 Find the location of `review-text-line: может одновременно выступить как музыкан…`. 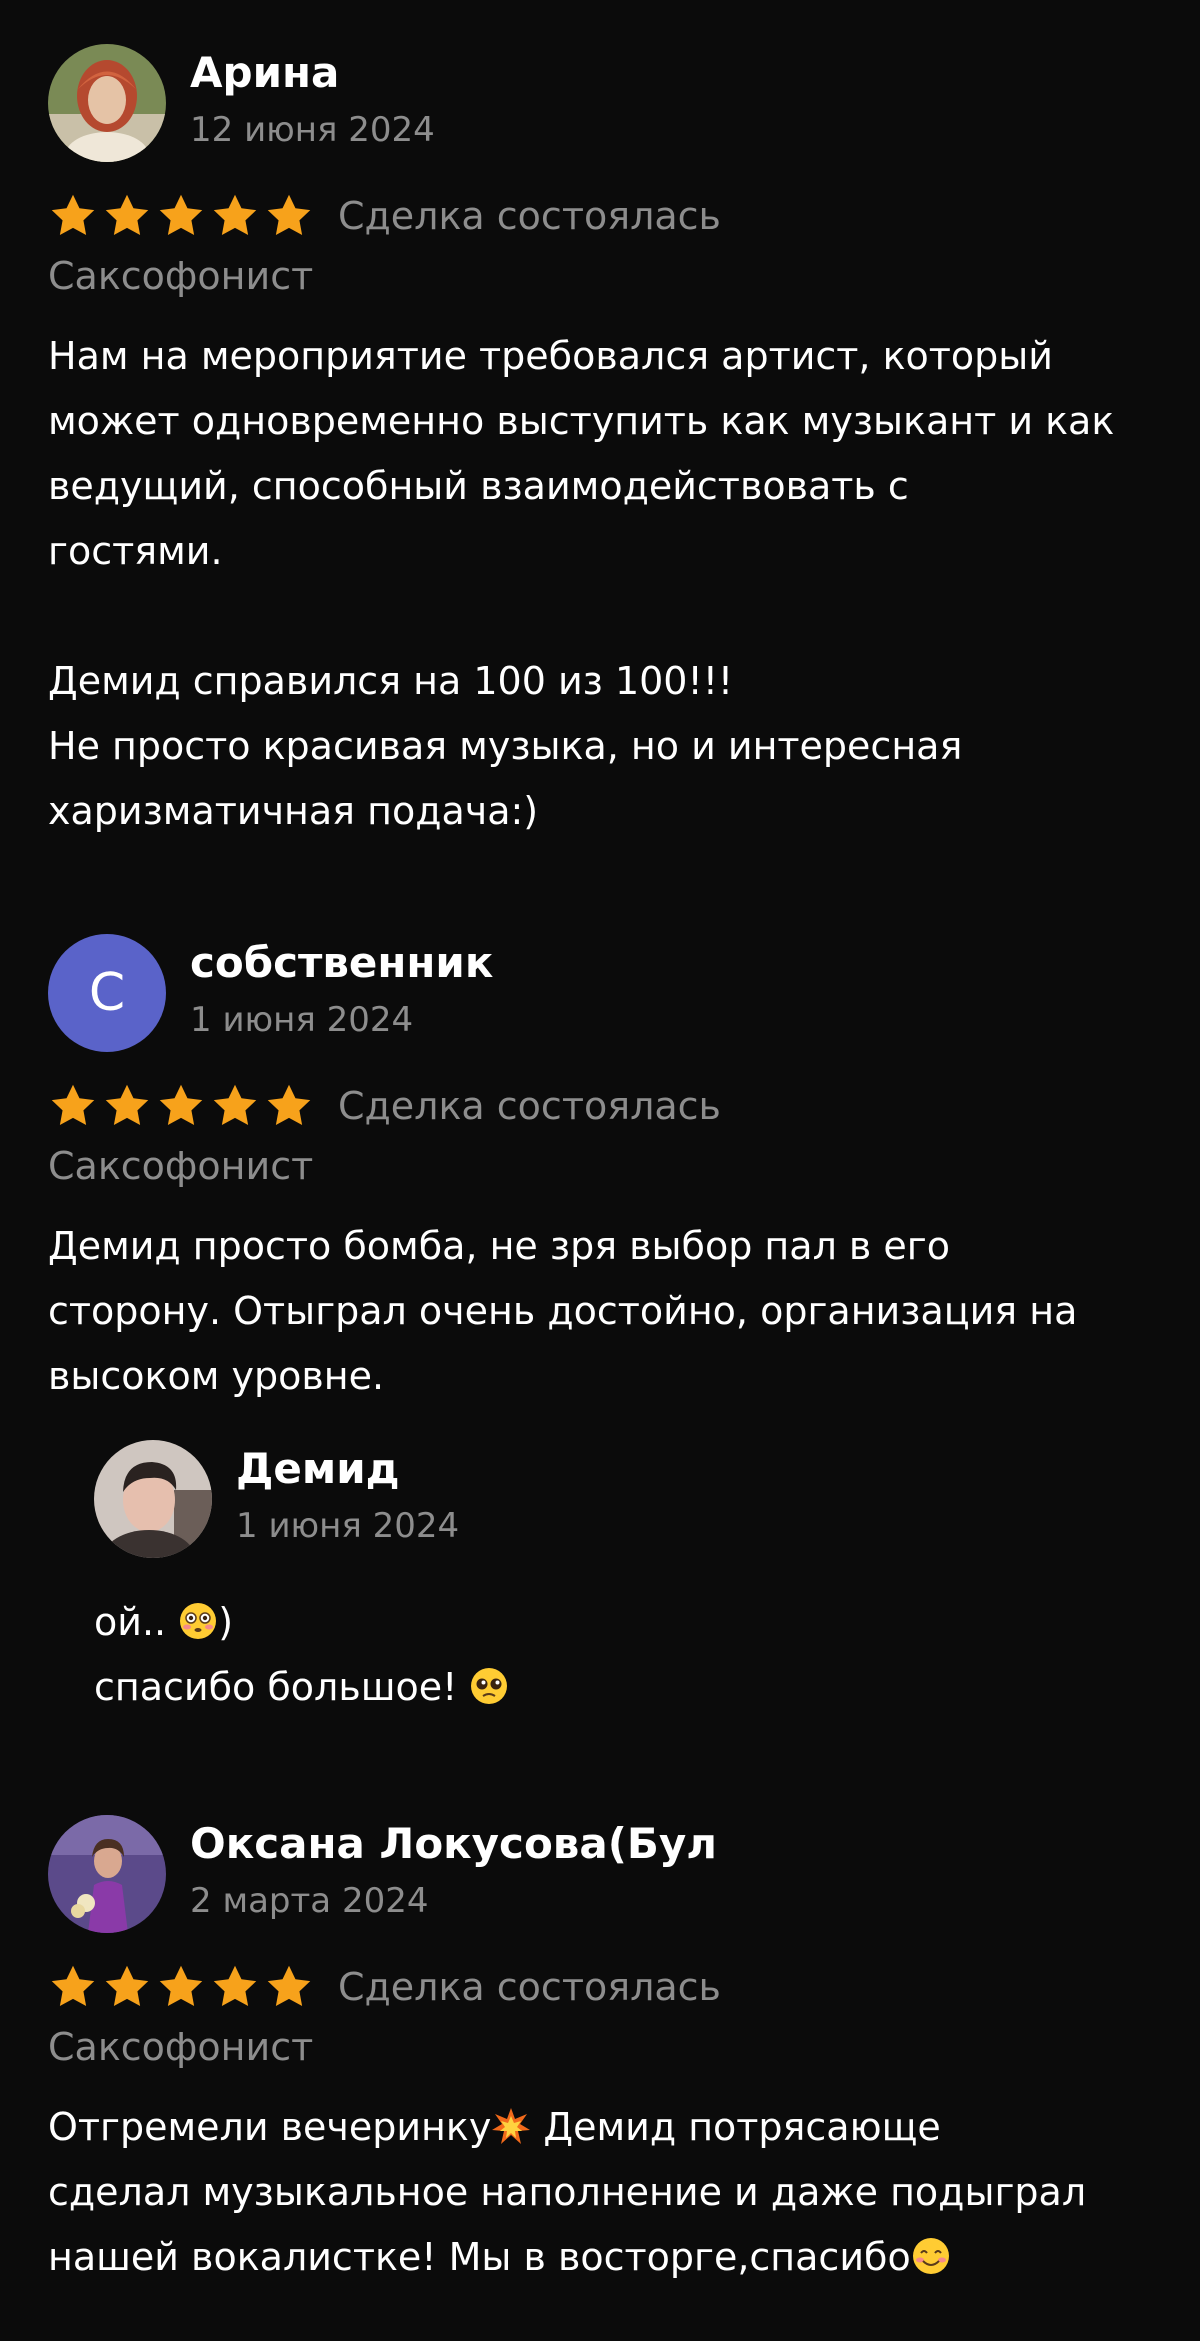

review-text-line: может одновременно выступить как музыкан… is located at coordinates (581, 421).